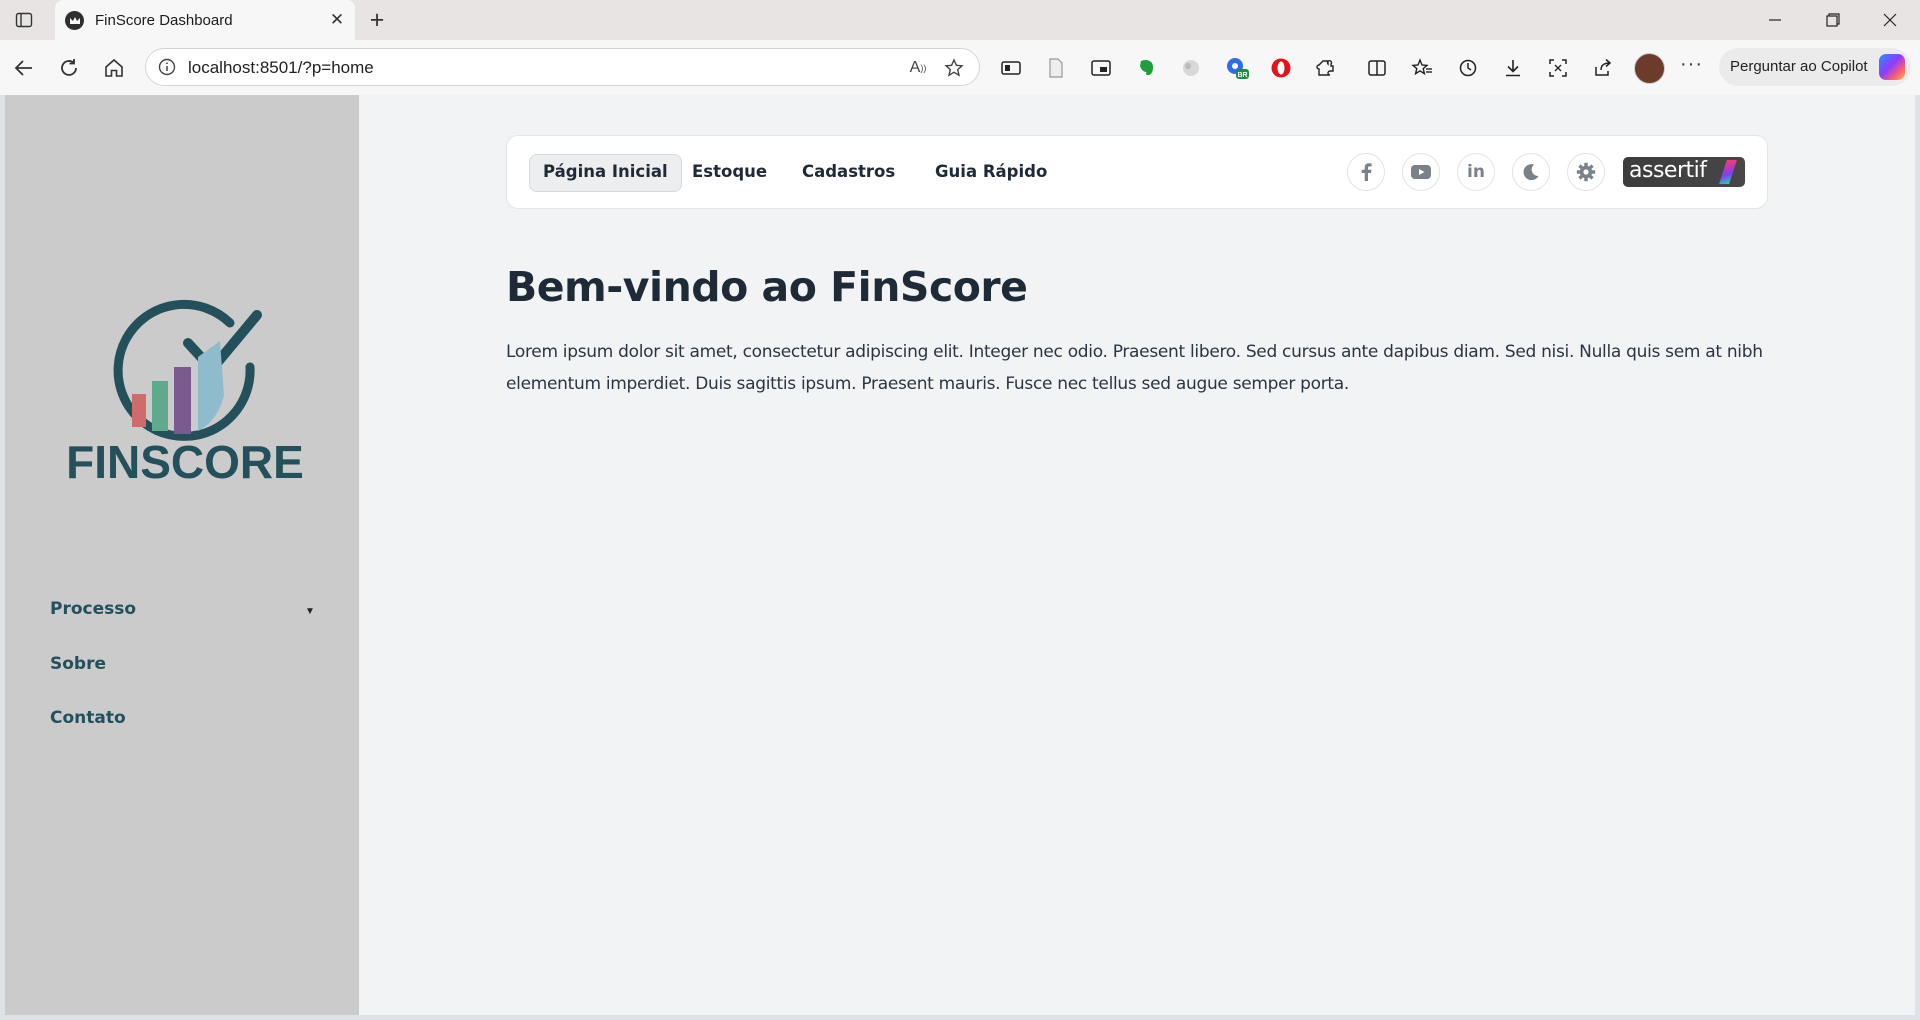 The height and width of the screenshot is (1020, 1920). What do you see at coordinates (1101, 68) in the screenshot?
I see `picture-in-picture-icon` at bounding box center [1101, 68].